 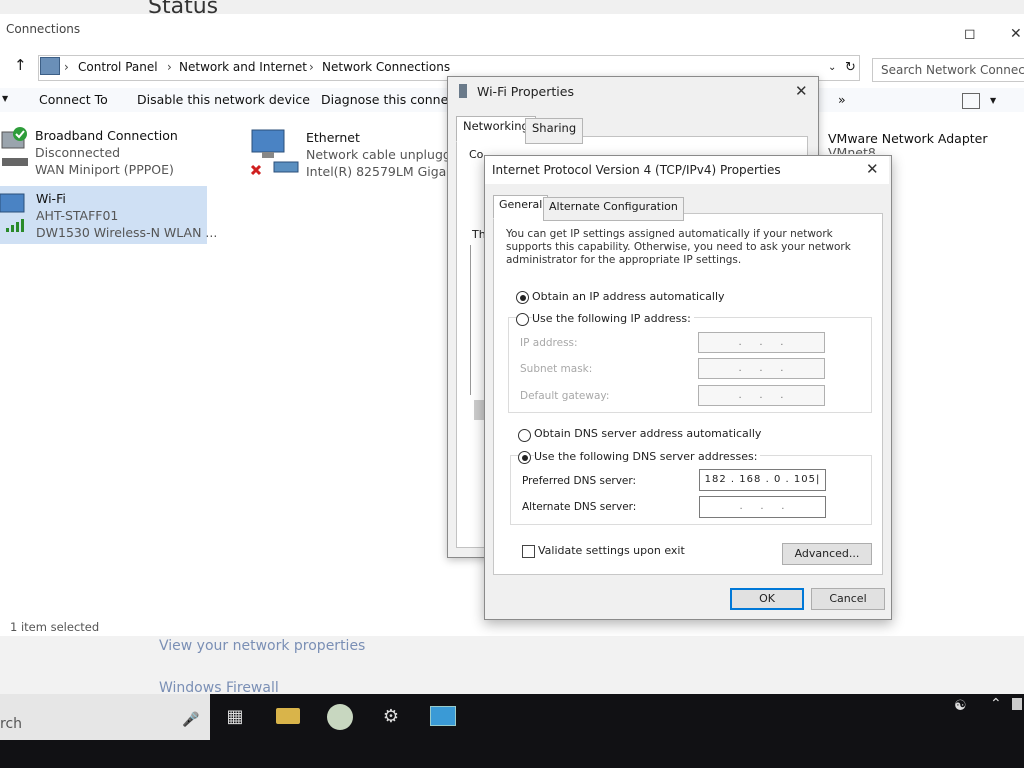 I want to click on use-dns-radio, so click(x=524, y=457).